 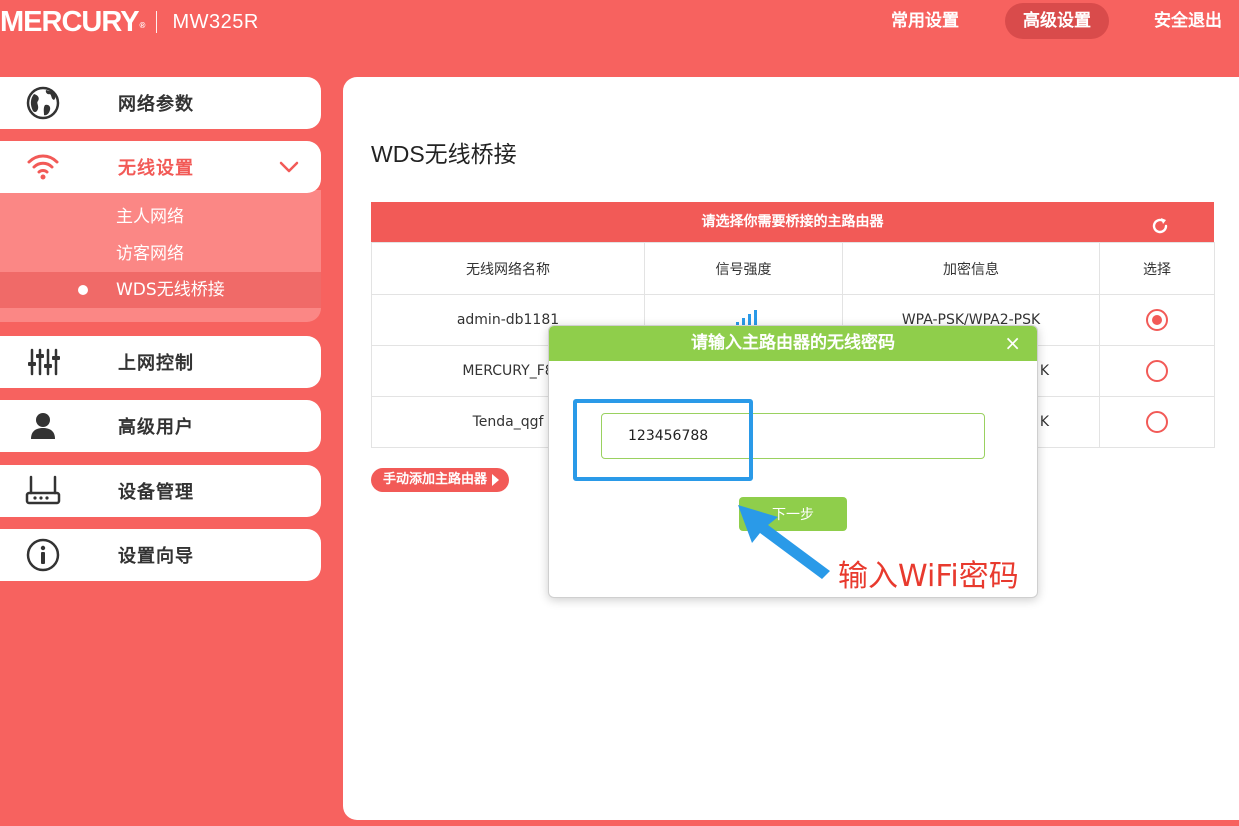 What do you see at coordinates (156, 427) in the screenshot?
I see `sidebar-item-label: 高级用户` at bounding box center [156, 427].